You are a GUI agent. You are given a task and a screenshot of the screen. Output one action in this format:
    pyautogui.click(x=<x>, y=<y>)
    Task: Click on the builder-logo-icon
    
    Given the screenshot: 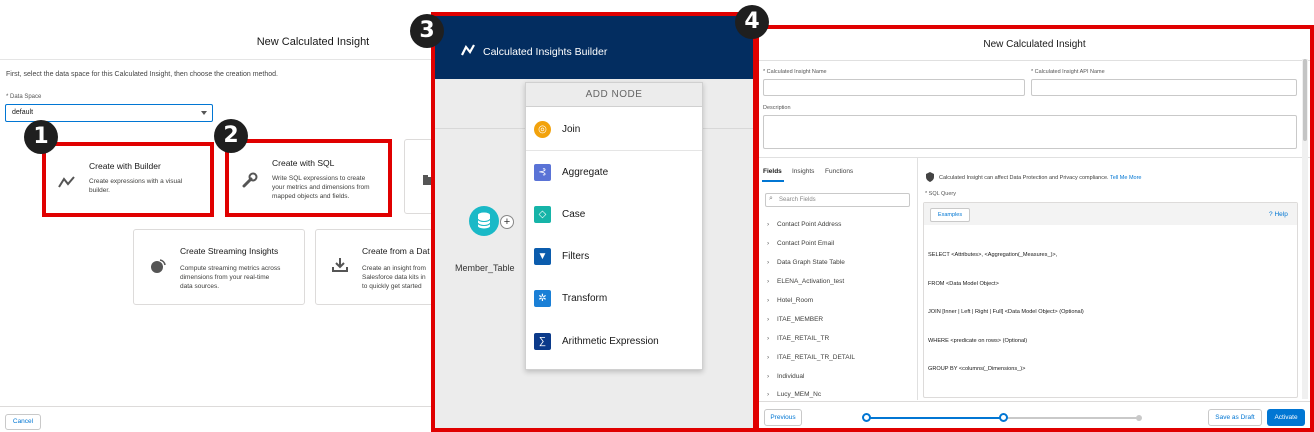 What is the action you would take?
    pyautogui.click(x=468, y=51)
    